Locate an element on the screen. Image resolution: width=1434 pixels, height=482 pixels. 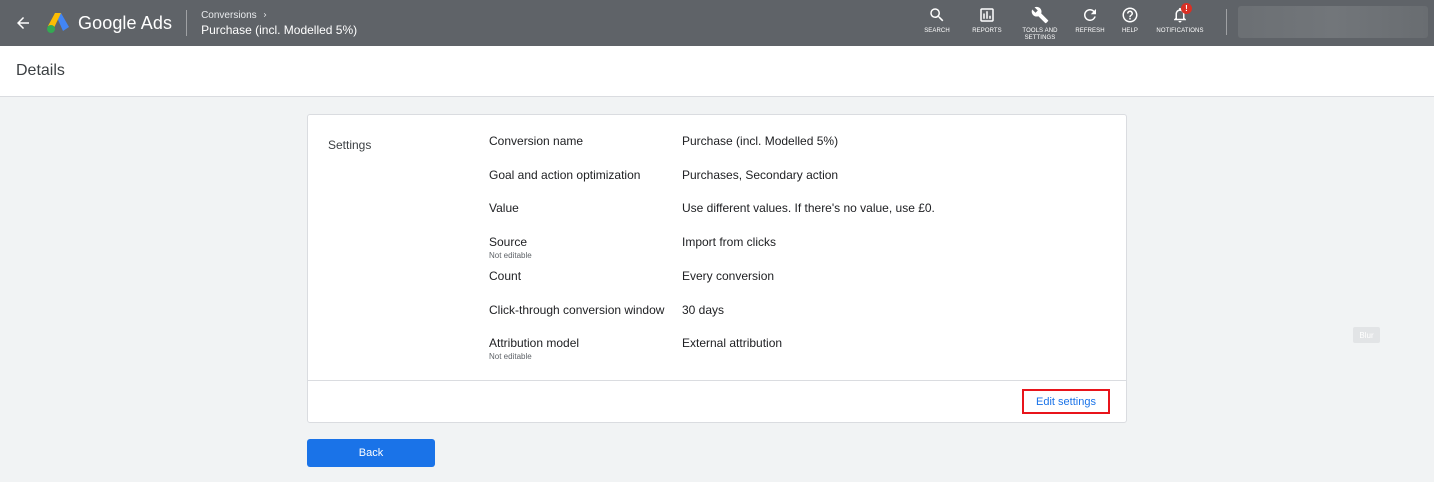
setting-name-conversion-name: Conversion name is located at coordinates (536, 141).